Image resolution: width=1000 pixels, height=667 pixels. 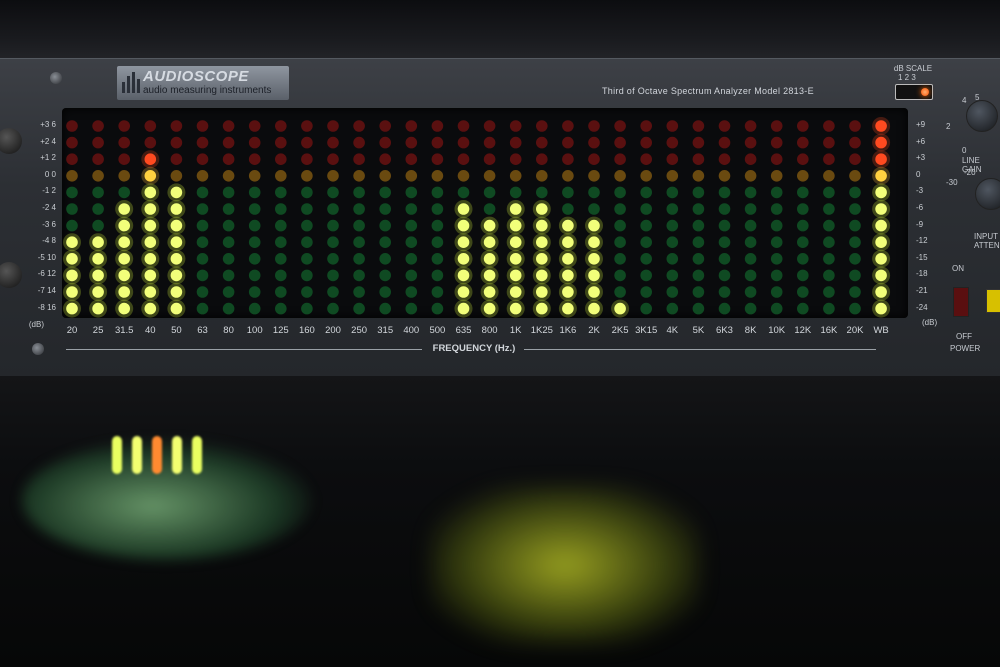 What do you see at coordinates (987, 194) in the screenshot?
I see `input-atten-knob` at bounding box center [987, 194].